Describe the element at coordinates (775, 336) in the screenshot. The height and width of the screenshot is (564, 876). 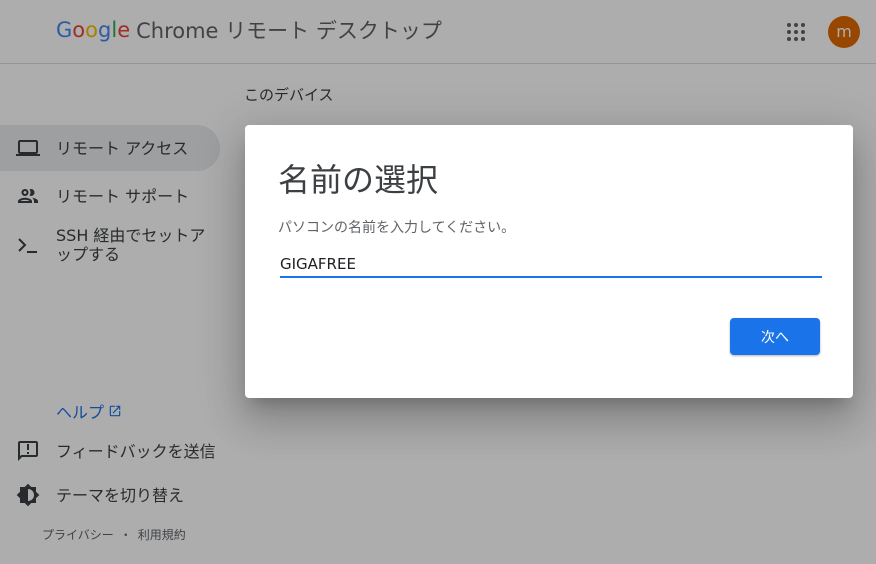
I see `next-button: 次へ` at that location.